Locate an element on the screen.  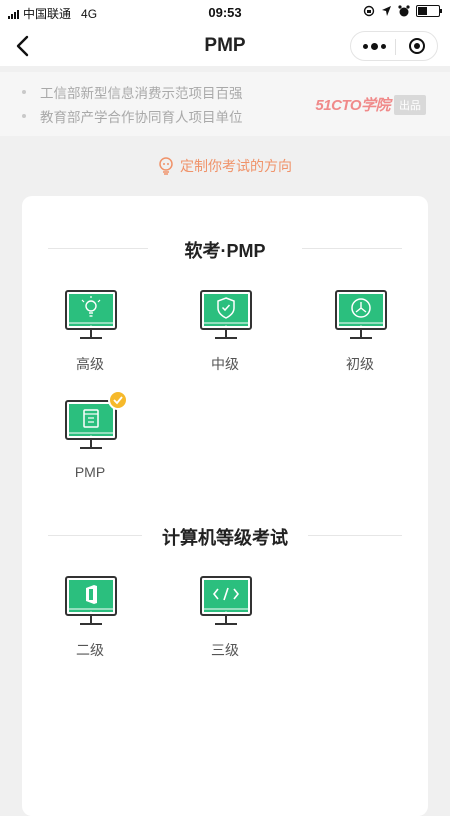
exam-label: 二级 is located at coordinates (90, 650).